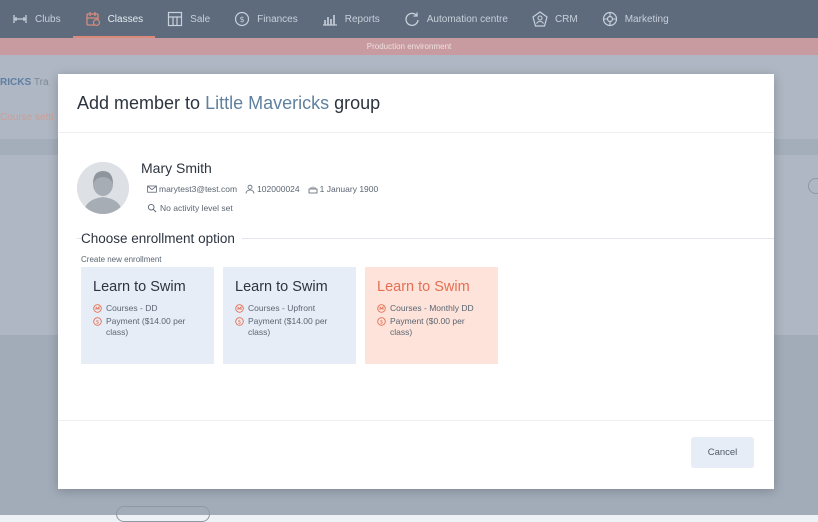 This screenshot has width=818, height=522. Describe the element at coordinates (152, 208) in the screenshot. I see `magnifier-icon` at that location.